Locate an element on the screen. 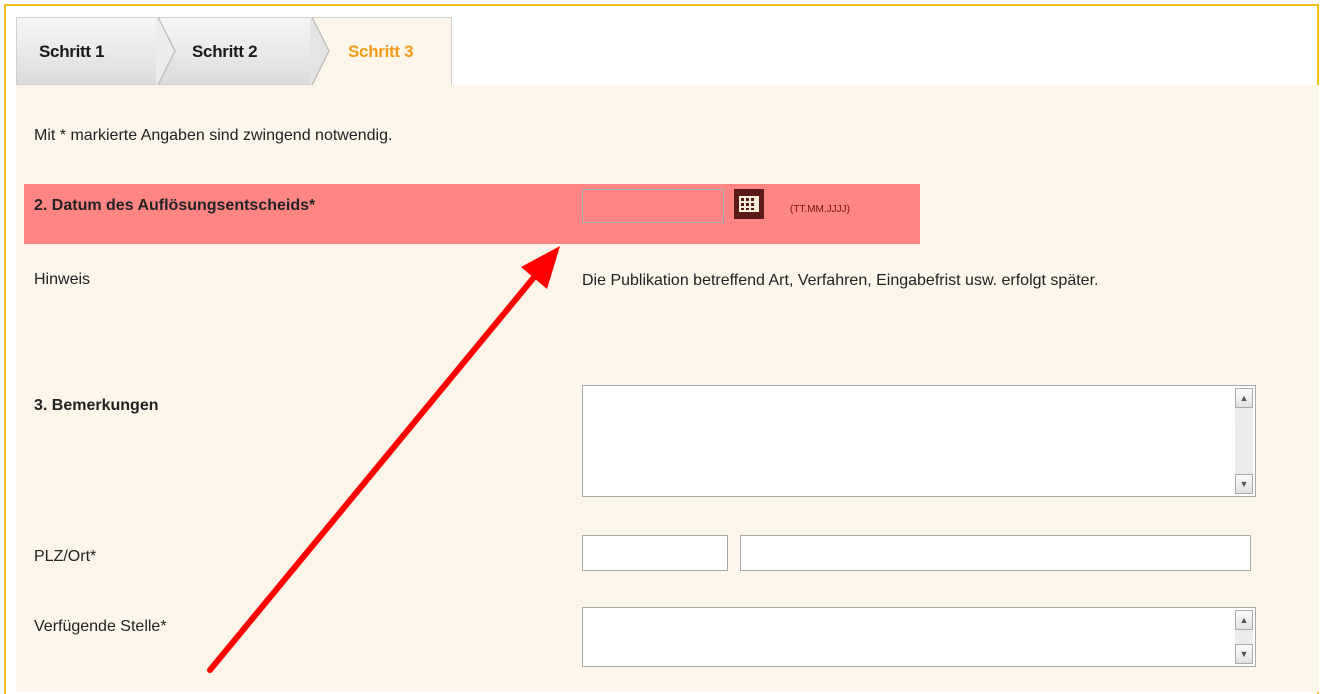  step-tab-3: Schritt 3 is located at coordinates (382, 51).